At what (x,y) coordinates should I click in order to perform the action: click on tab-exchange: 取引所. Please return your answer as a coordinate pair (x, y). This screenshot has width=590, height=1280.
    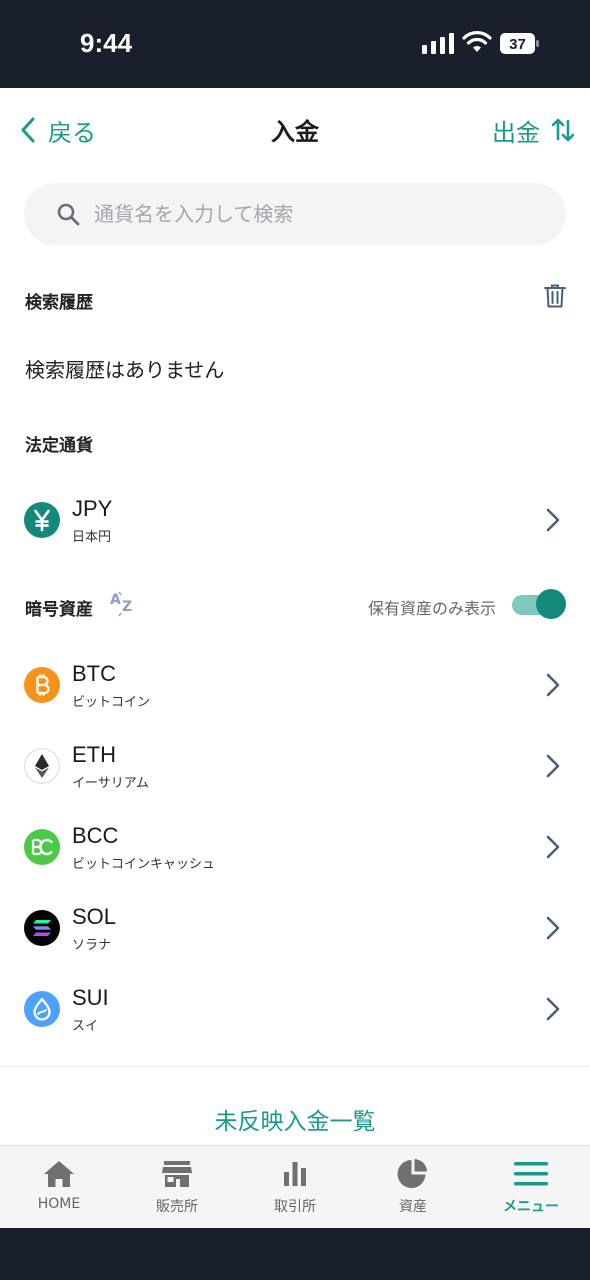
    Looking at the image, I should click on (295, 1187).